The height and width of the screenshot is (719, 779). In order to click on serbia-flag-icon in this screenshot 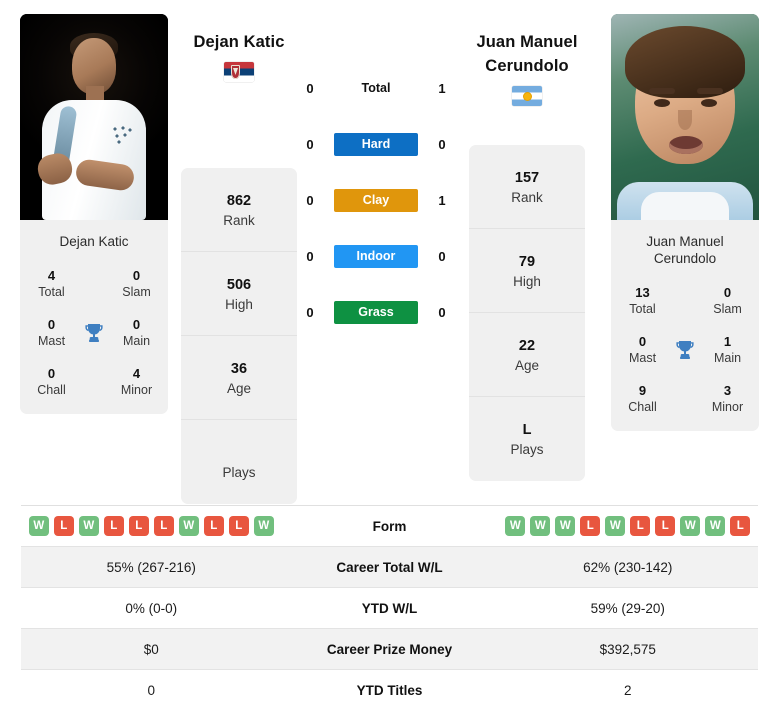, I will do `click(239, 72)`.